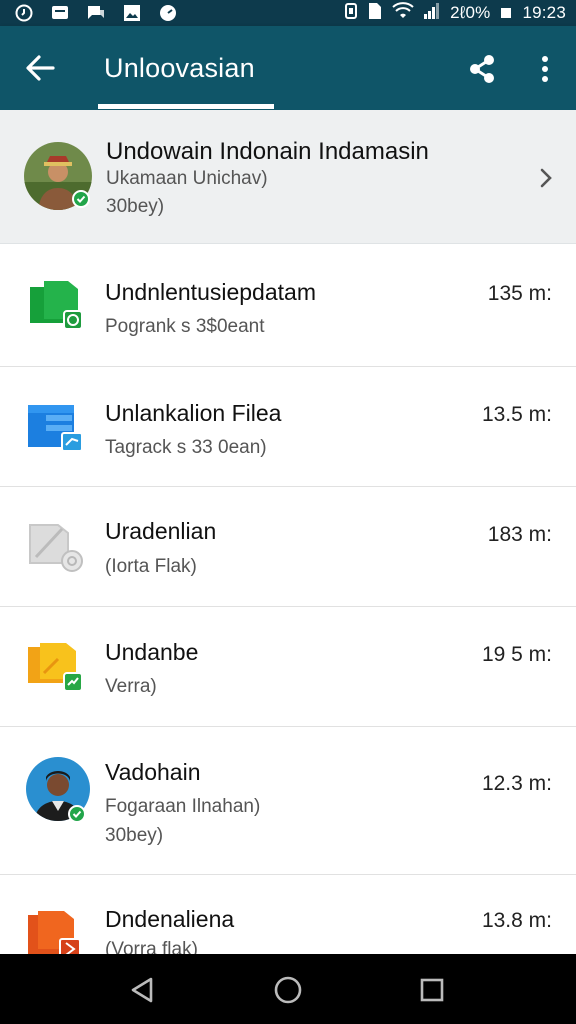 Image resolution: width=576 pixels, height=1024 pixels. What do you see at coordinates (168, 13) in the screenshot?
I see `speedometer-notification-icon` at bounding box center [168, 13].